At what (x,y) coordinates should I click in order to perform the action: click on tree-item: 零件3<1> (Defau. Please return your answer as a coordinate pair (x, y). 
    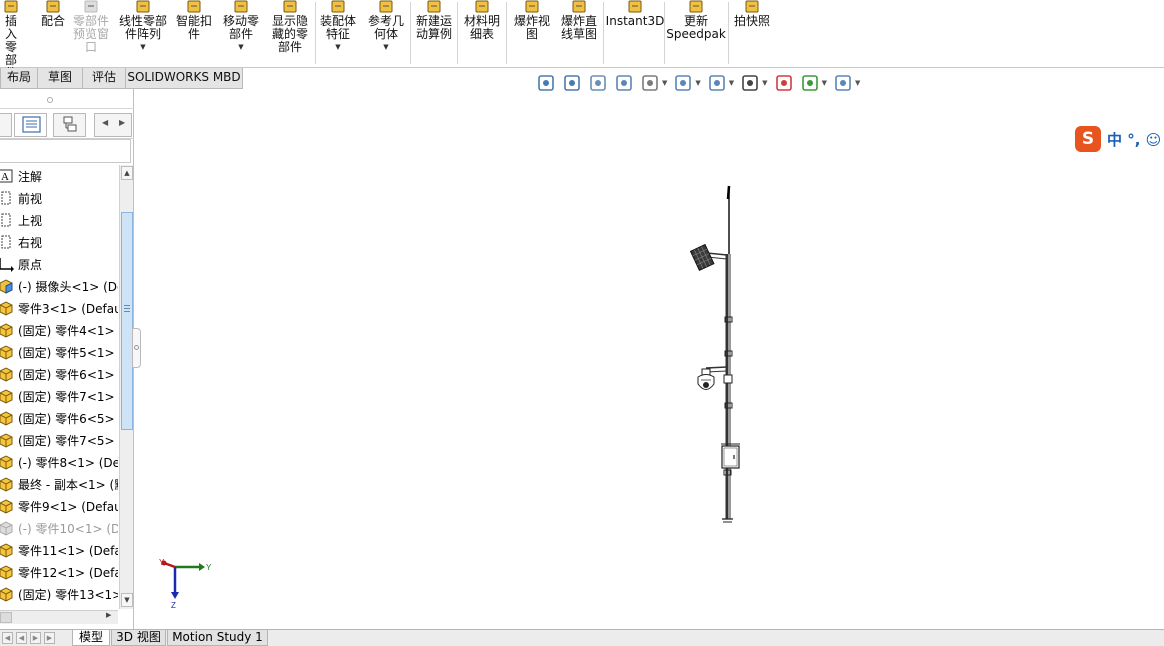
    Looking at the image, I should click on (59, 308).